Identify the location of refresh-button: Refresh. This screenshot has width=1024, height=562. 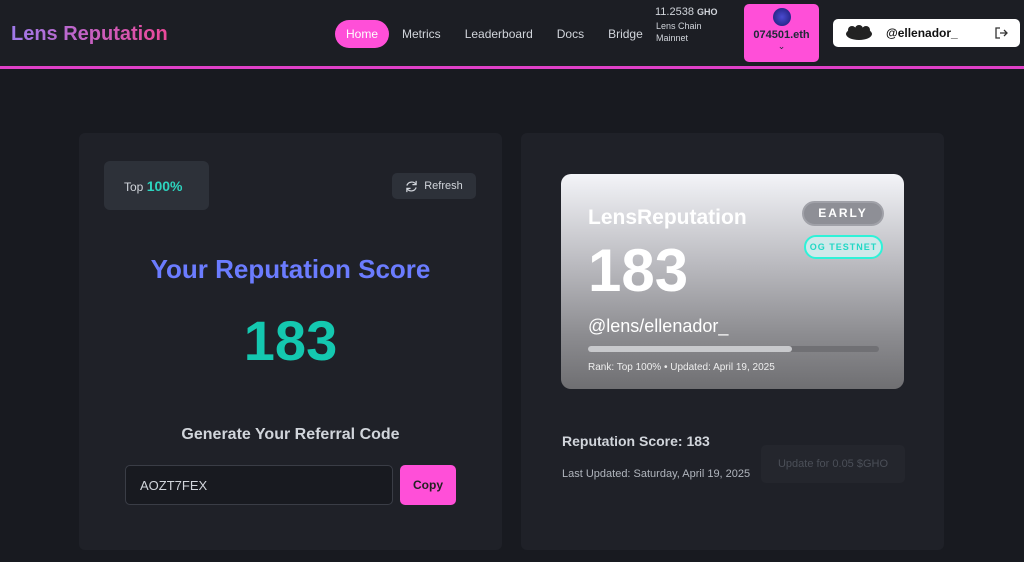
(434, 186).